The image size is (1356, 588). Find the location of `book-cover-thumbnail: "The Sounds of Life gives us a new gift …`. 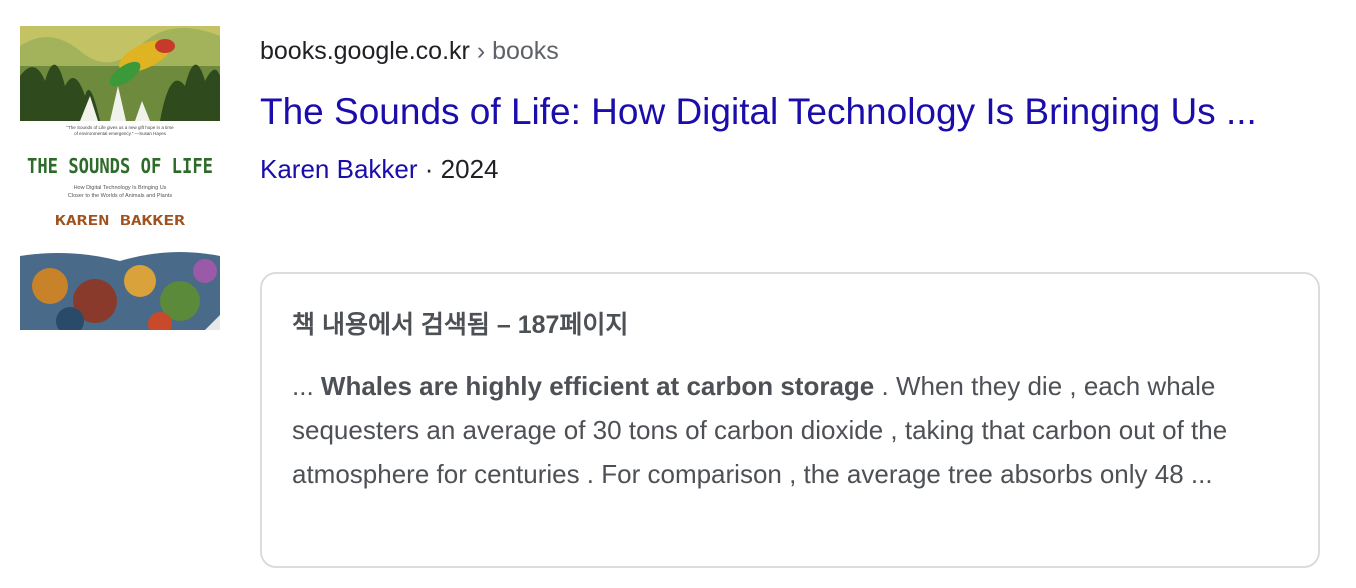

book-cover-thumbnail: "The Sounds of Life gives us a new gift … is located at coordinates (120, 178).